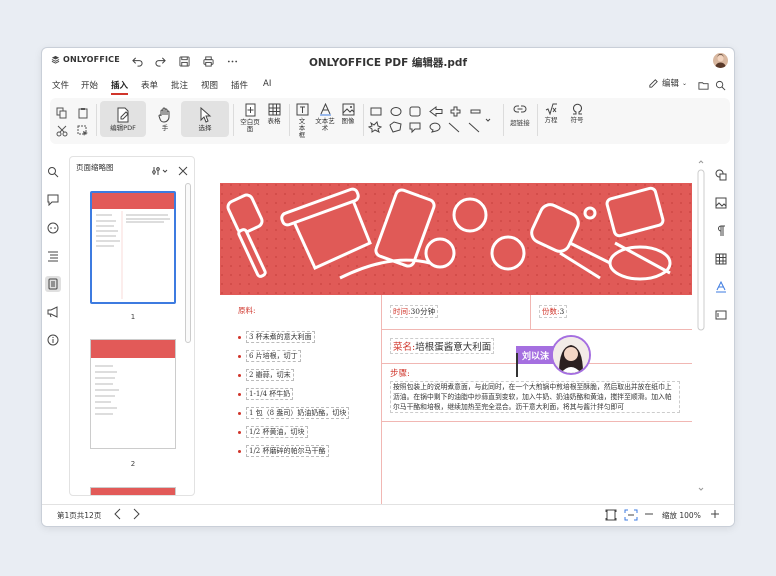  I want to click on hand-tool-button: 手, so click(165, 119).